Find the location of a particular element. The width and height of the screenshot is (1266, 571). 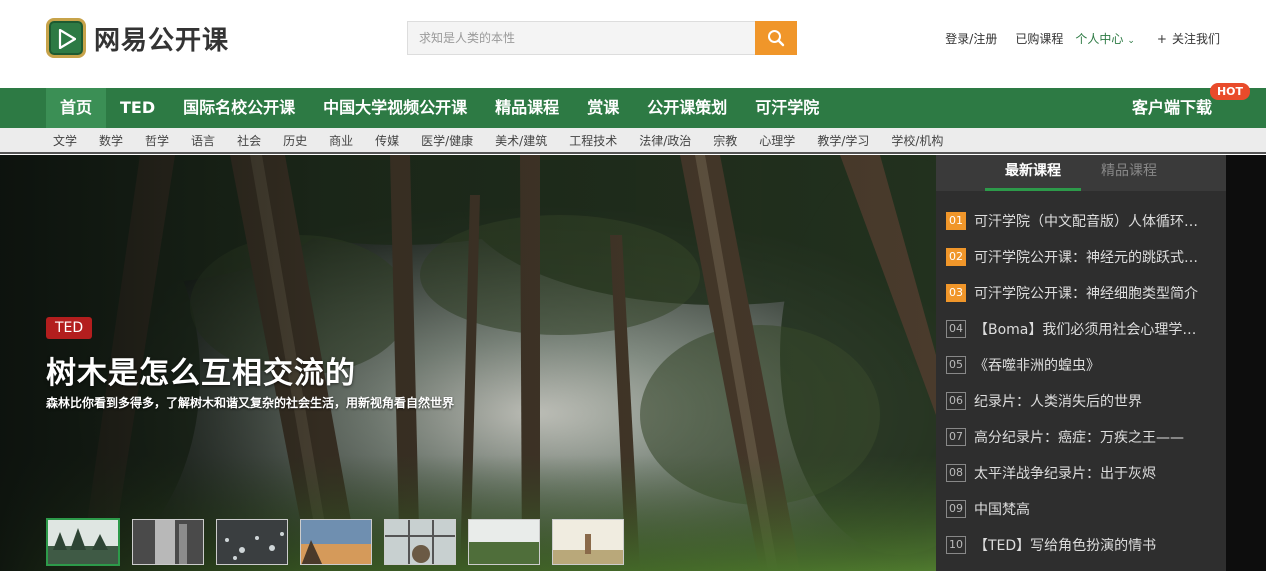

list-item: 08 太平洋战争纪录片：出于灰烬 is located at coordinates (1081, 473).